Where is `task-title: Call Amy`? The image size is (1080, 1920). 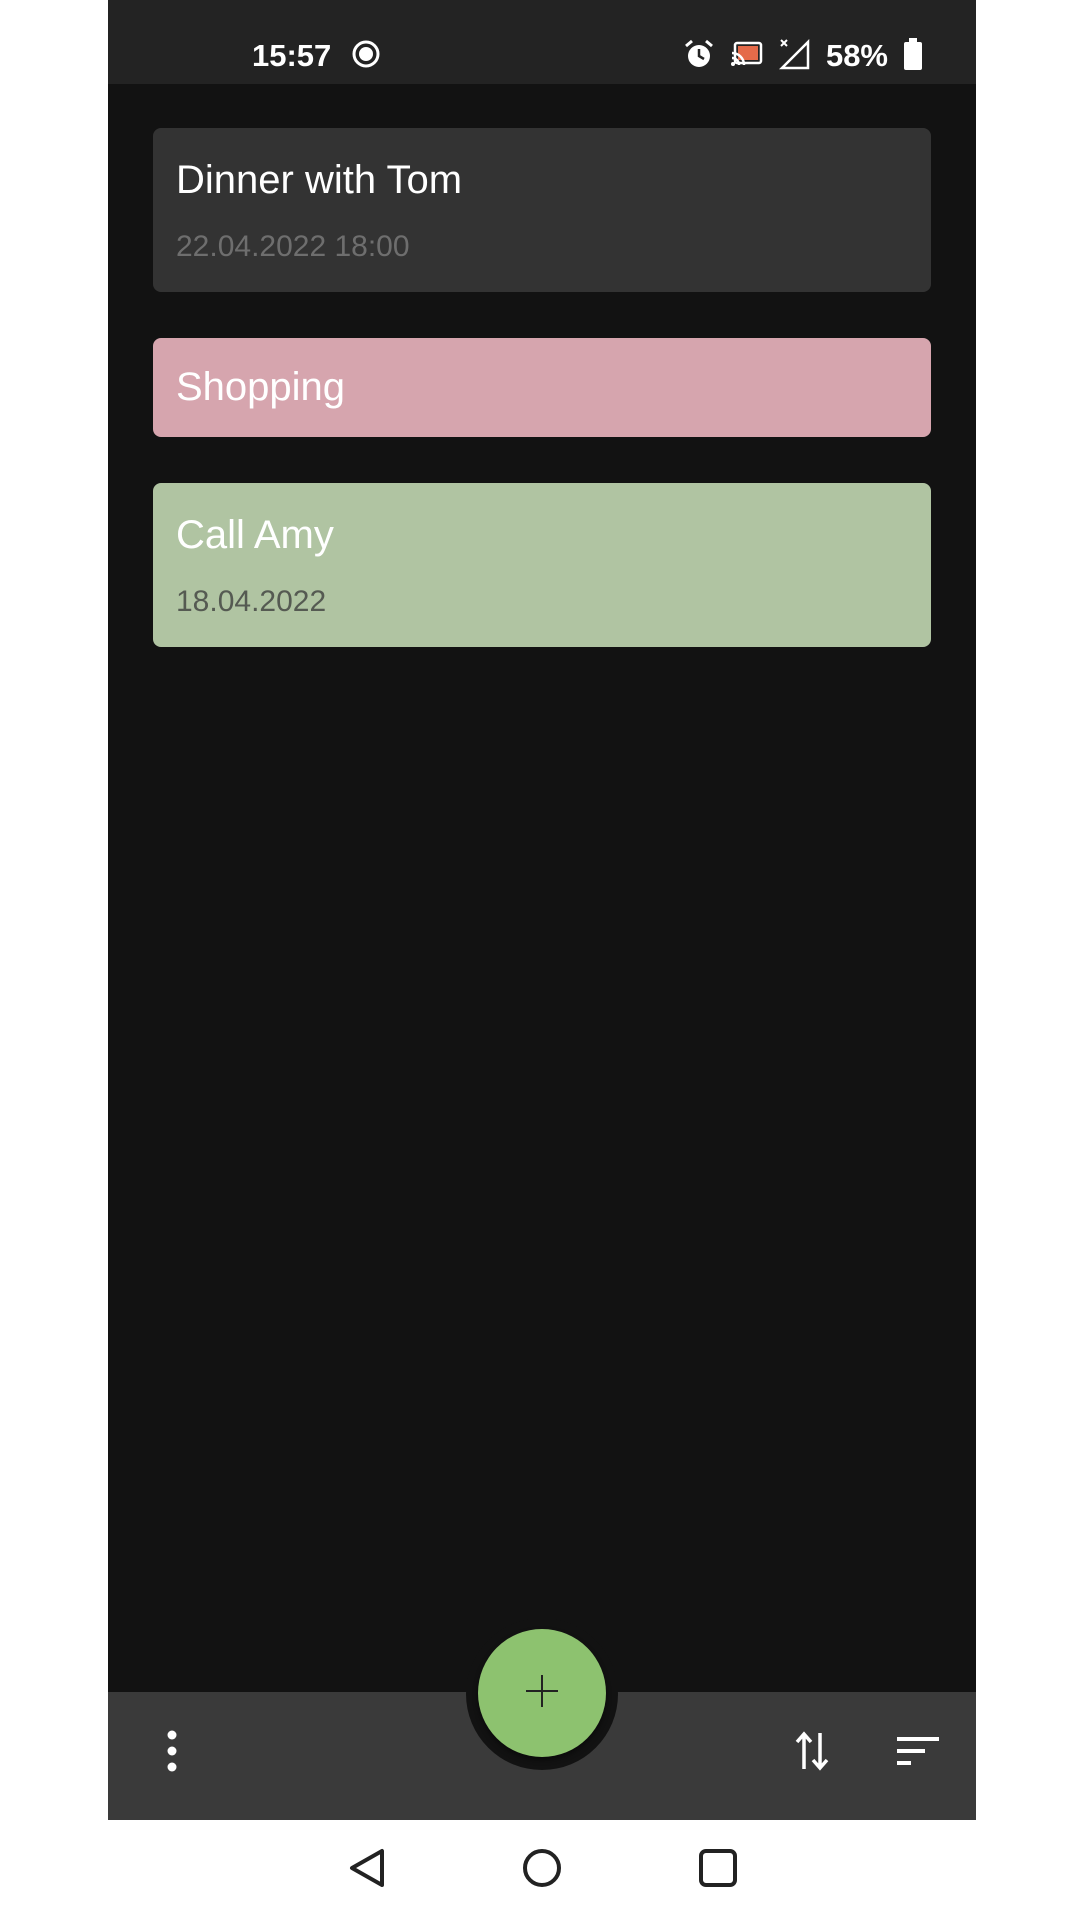
task-title: Call Amy is located at coordinates (255, 535).